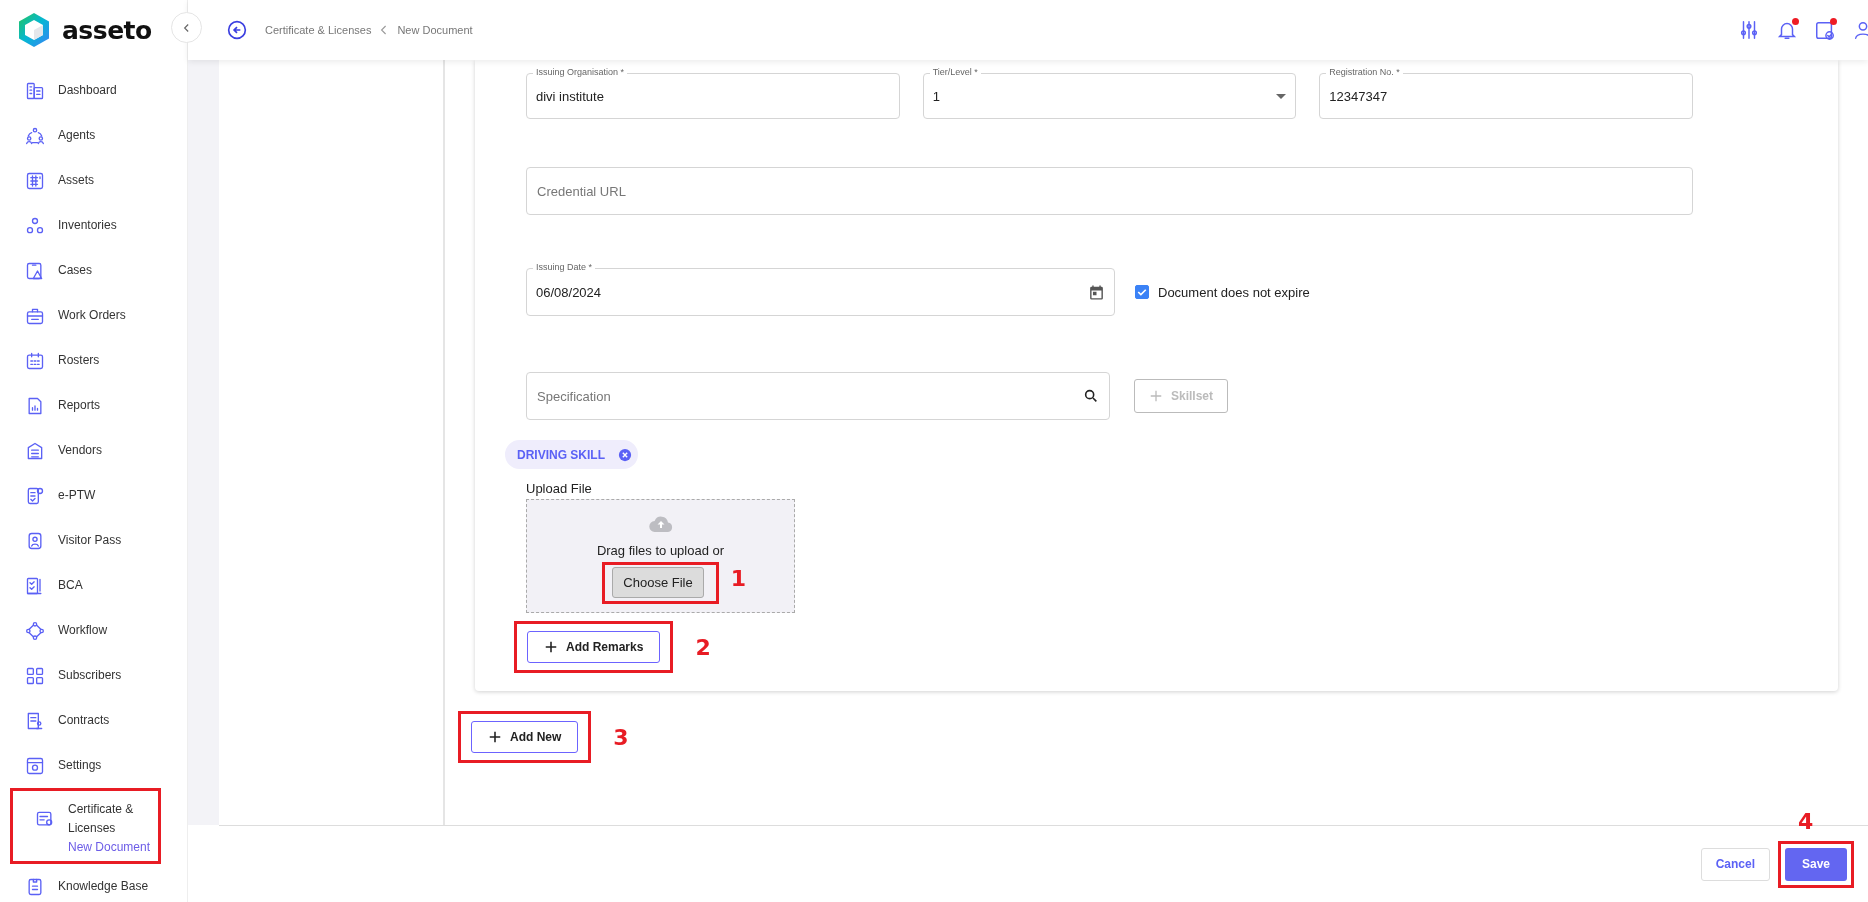 The width and height of the screenshot is (1868, 902). I want to click on input-field: Registration No. * 12347347, so click(1506, 92).